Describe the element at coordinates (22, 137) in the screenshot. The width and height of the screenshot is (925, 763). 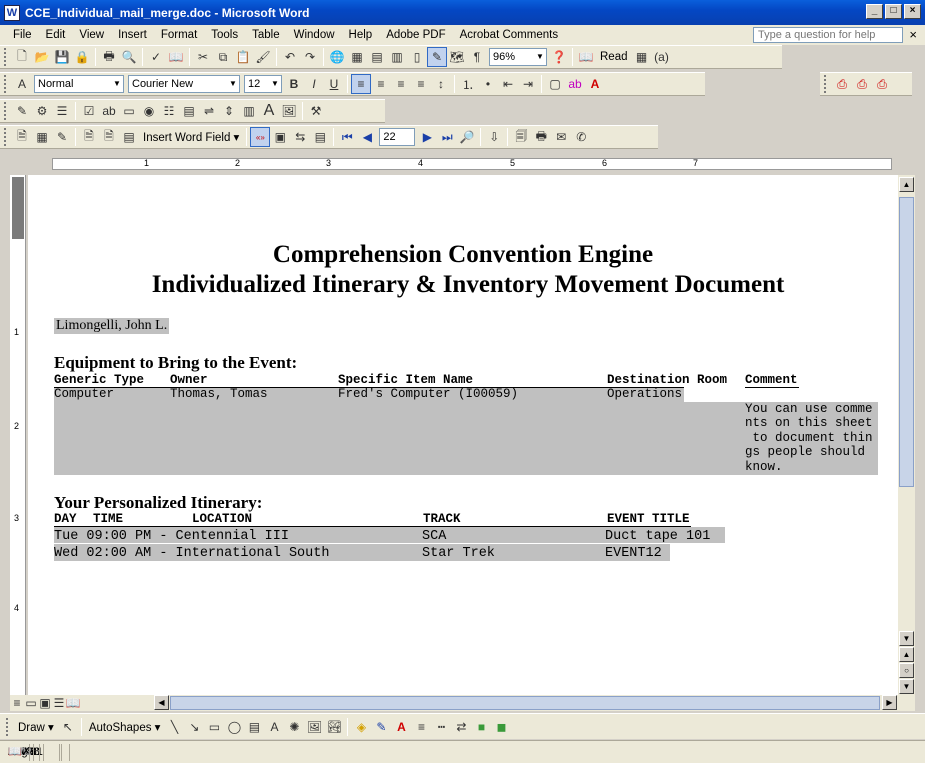
I see `main-document-setup-icon: 🗎` at that location.